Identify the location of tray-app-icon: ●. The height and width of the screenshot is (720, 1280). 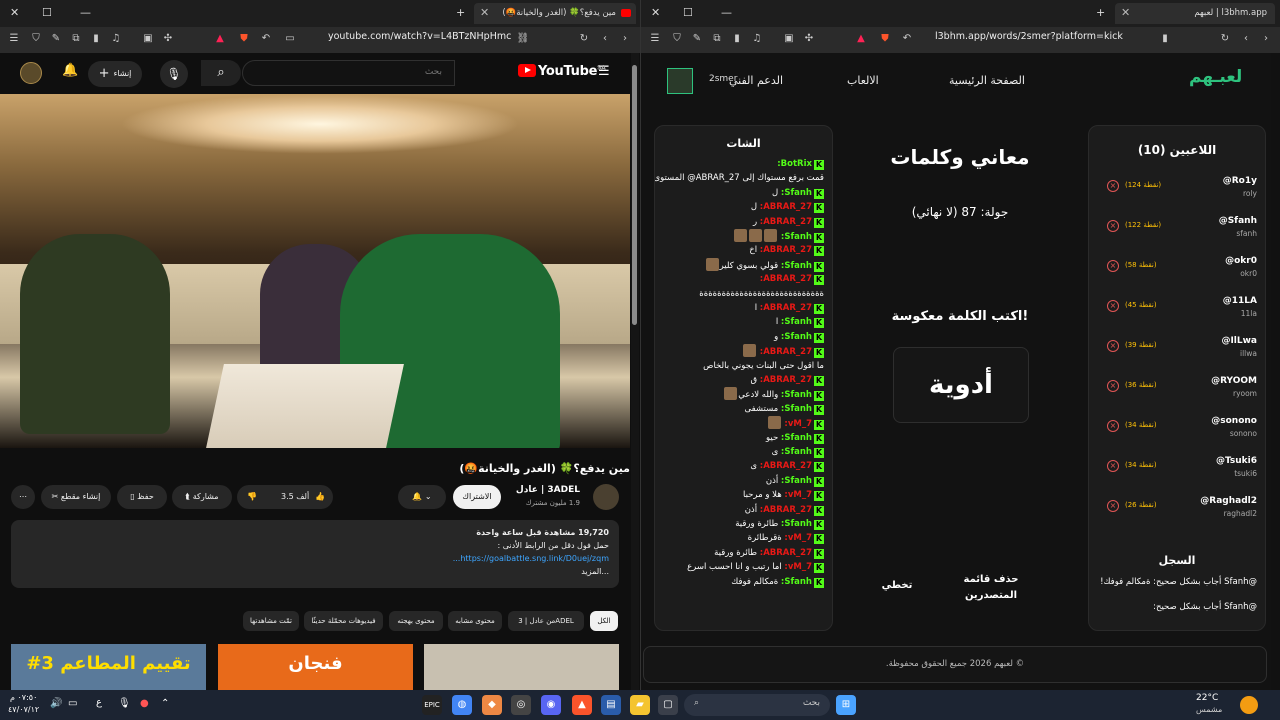
(144, 703).